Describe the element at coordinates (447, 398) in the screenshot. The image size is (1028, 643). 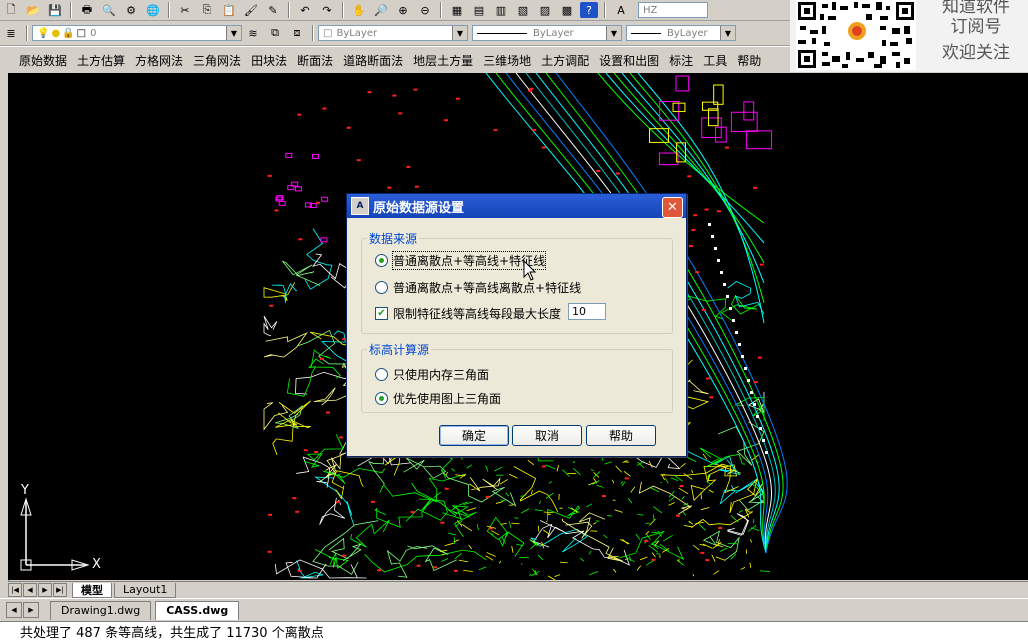
I see `option-4-label: 优先使用图上三角面` at that location.